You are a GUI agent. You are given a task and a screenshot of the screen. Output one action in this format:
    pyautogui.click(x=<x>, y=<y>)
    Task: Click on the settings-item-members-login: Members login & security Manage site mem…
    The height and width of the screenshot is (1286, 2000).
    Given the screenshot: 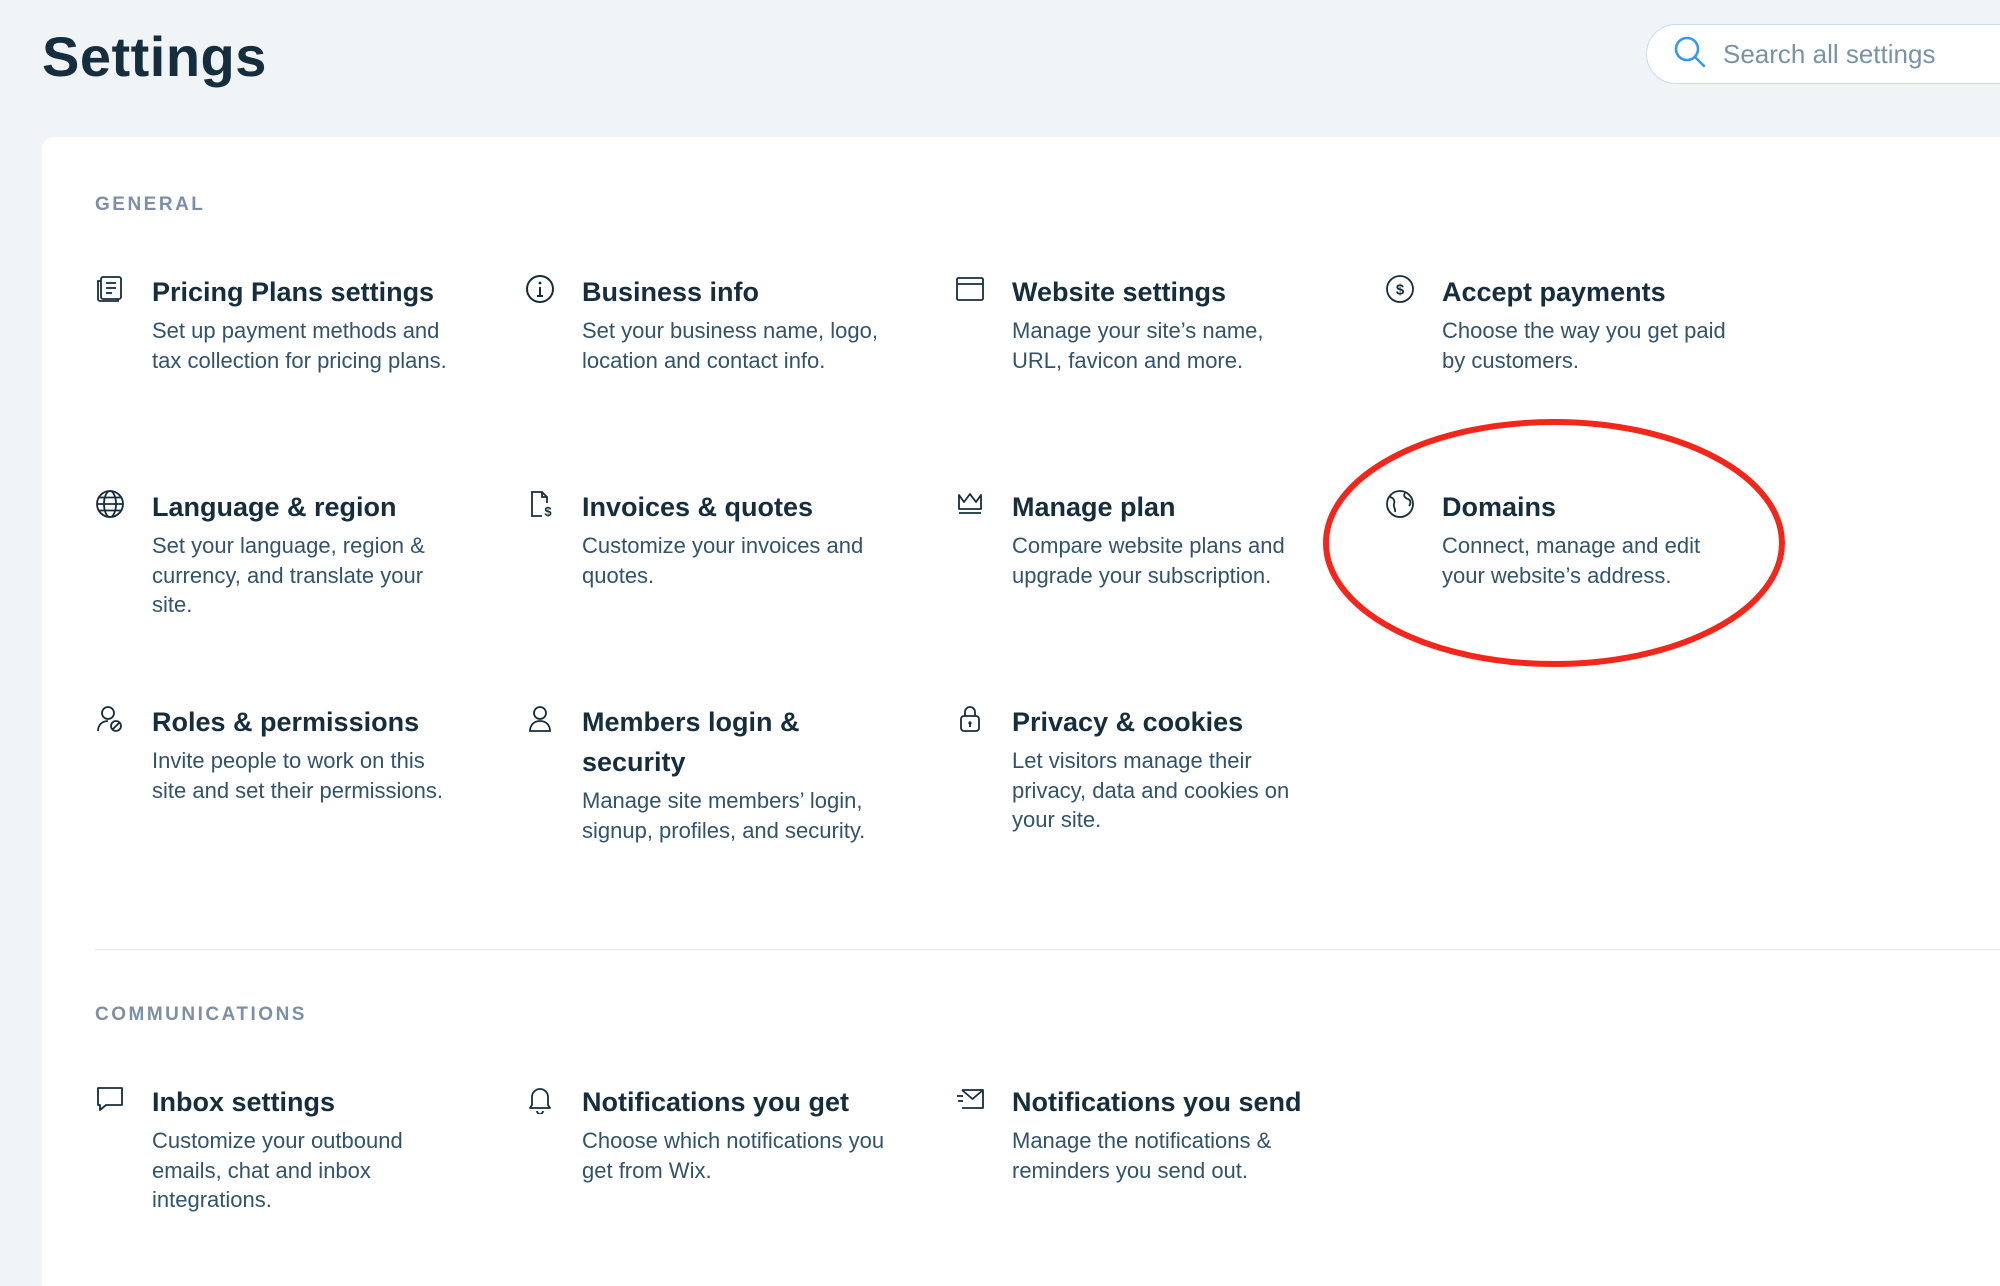 What is the action you would take?
    pyautogui.click(x=725, y=773)
    